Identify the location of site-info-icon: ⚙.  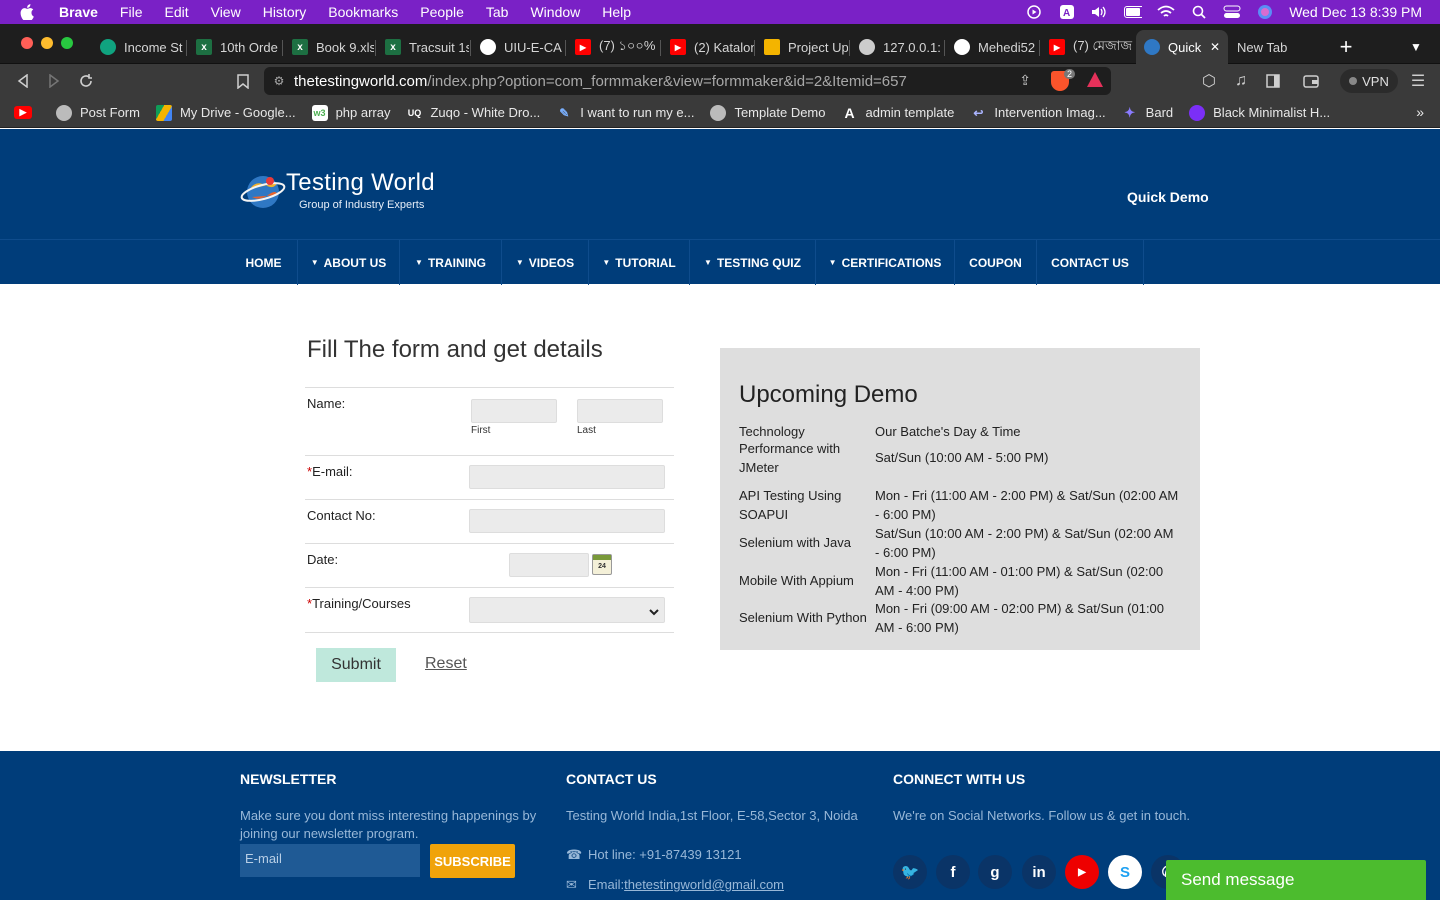
(279, 81).